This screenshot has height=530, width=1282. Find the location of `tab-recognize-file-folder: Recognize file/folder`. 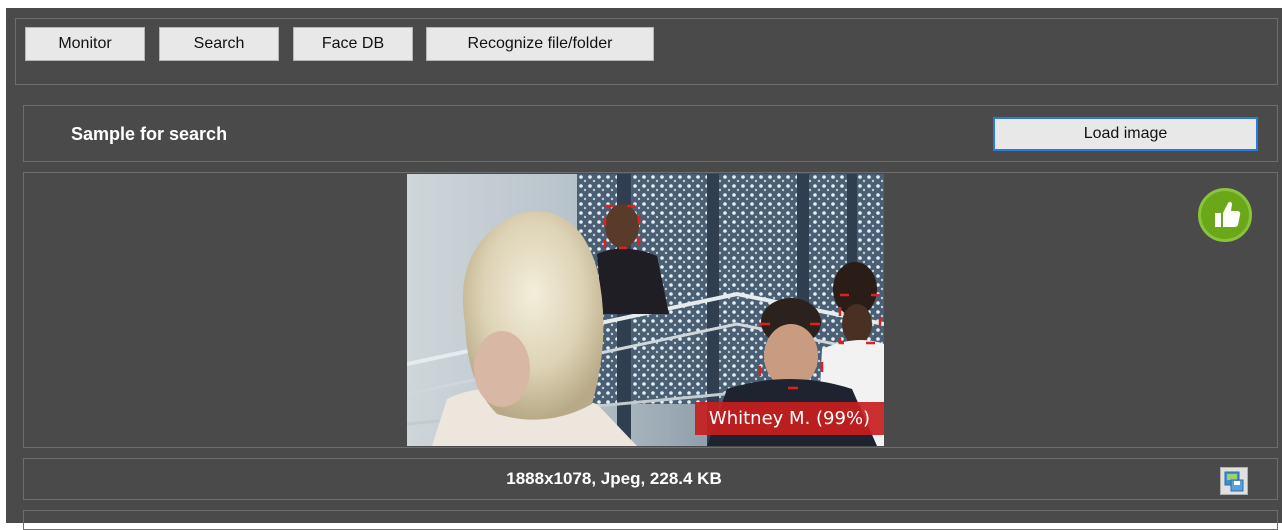

tab-recognize-file-folder: Recognize file/folder is located at coordinates (540, 44).